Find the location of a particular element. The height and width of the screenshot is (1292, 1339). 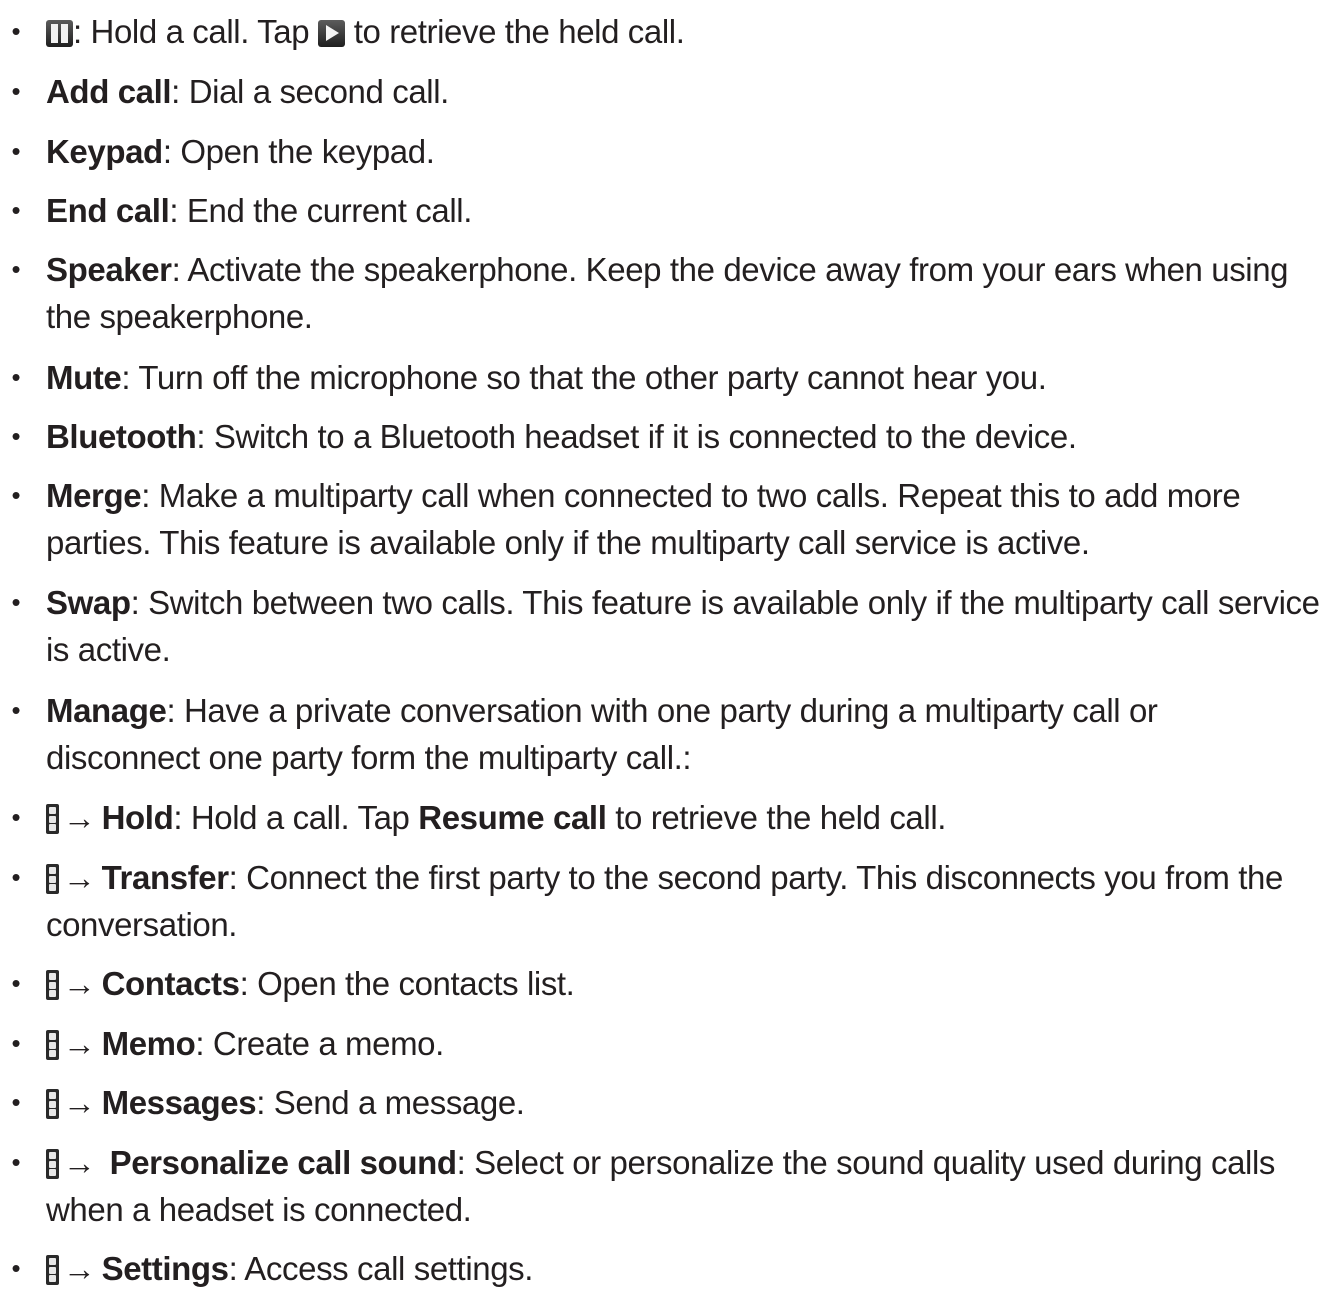

item-desc: : Open the keypad. is located at coordinates (298, 151).